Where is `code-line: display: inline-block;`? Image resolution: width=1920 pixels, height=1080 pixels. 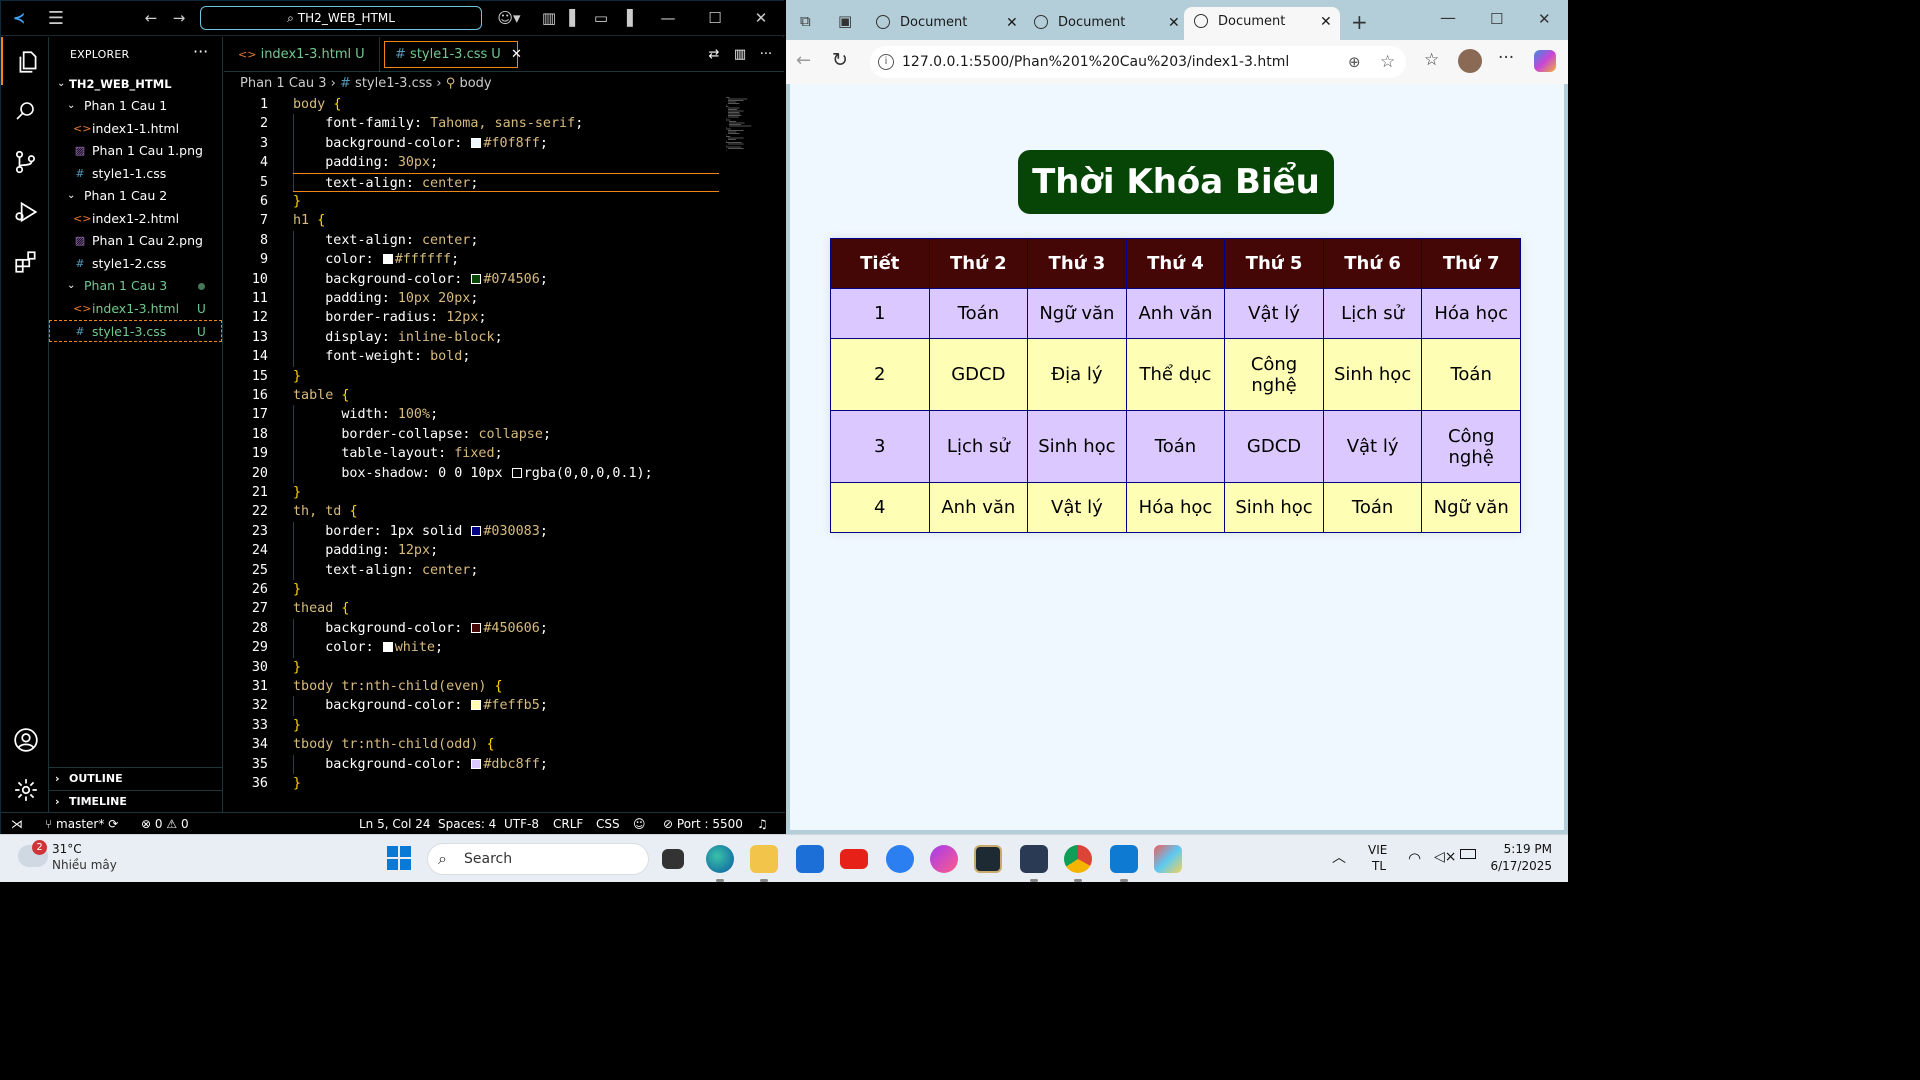 code-line: display: inline-block; is located at coordinates (397, 337).